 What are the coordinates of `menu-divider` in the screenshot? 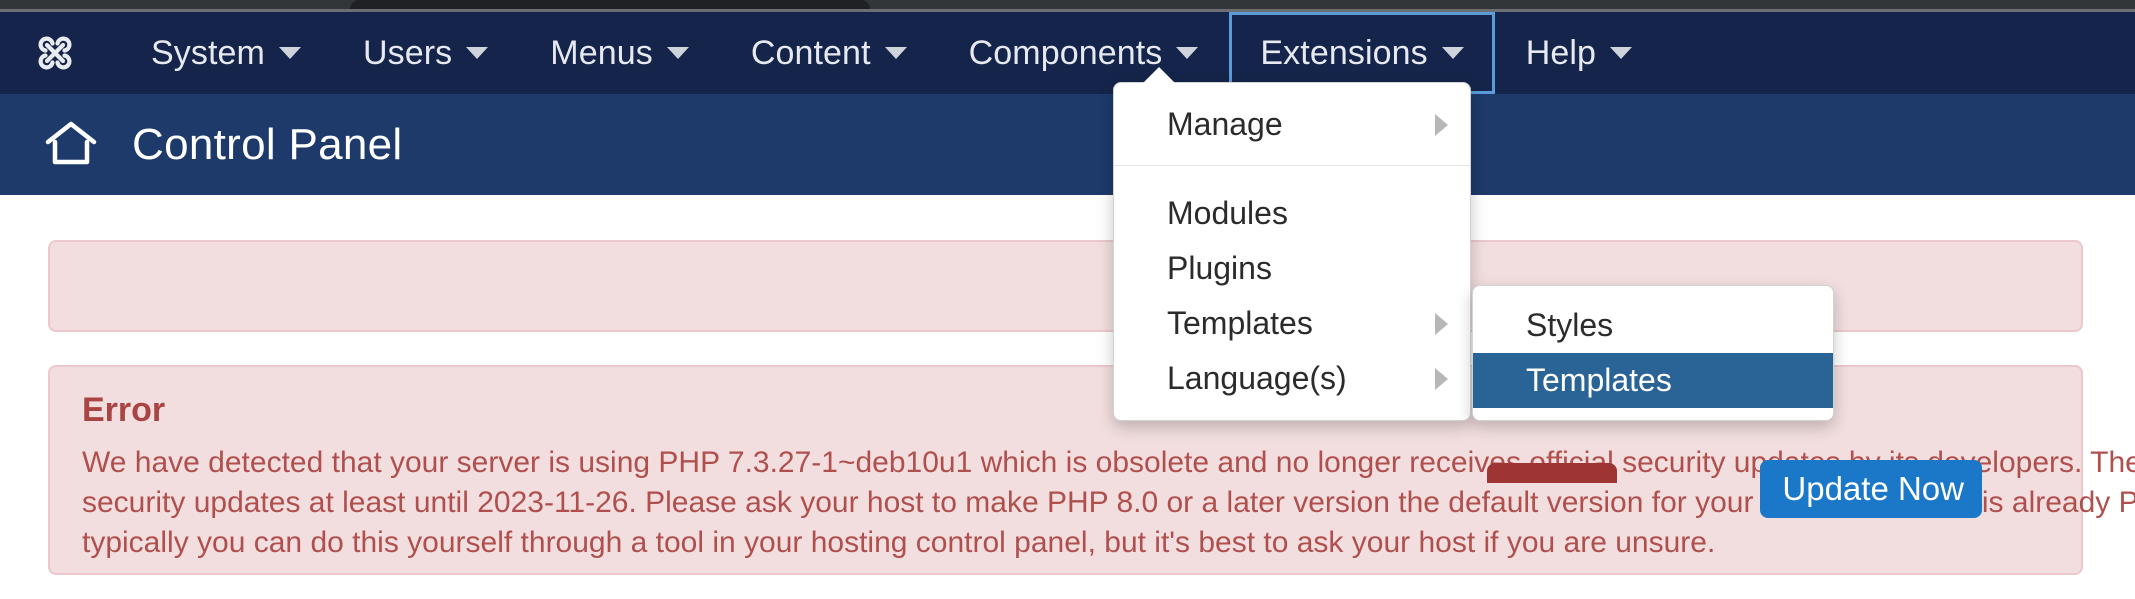 It's located at (1292, 165).